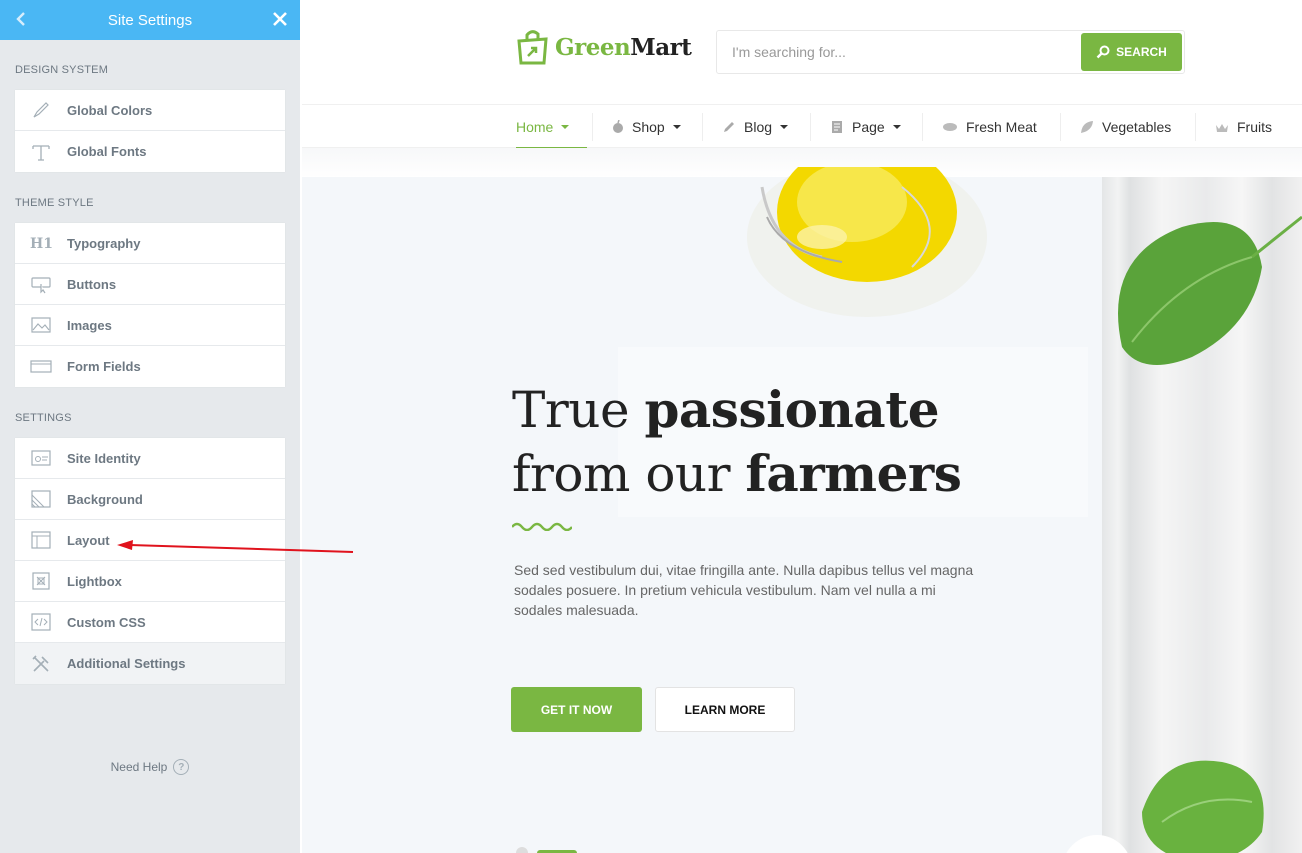 This screenshot has width=1302, height=853. What do you see at coordinates (94, 581) in the screenshot?
I see `sidebar-item-label: Lightbox` at bounding box center [94, 581].